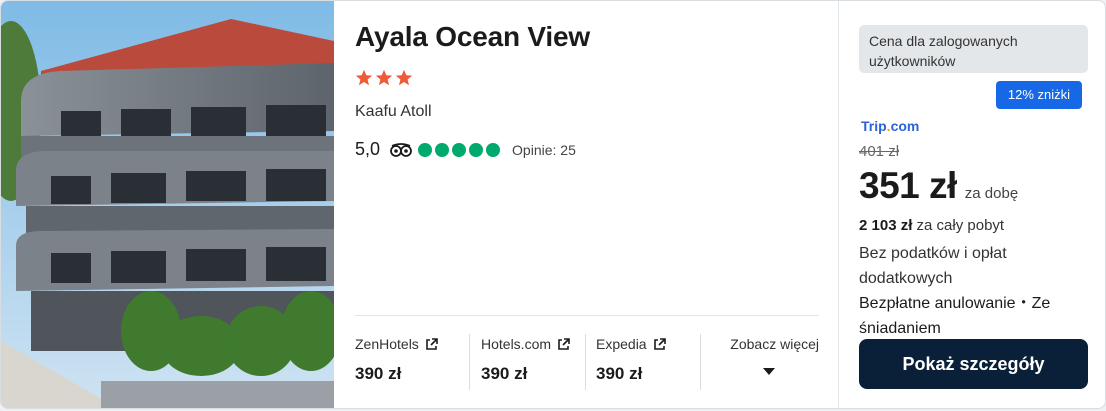  What do you see at coordinates (401, 149) in the screenshot?
I see `tripadvisor-owl-icon` at bounding box center [401, 149].